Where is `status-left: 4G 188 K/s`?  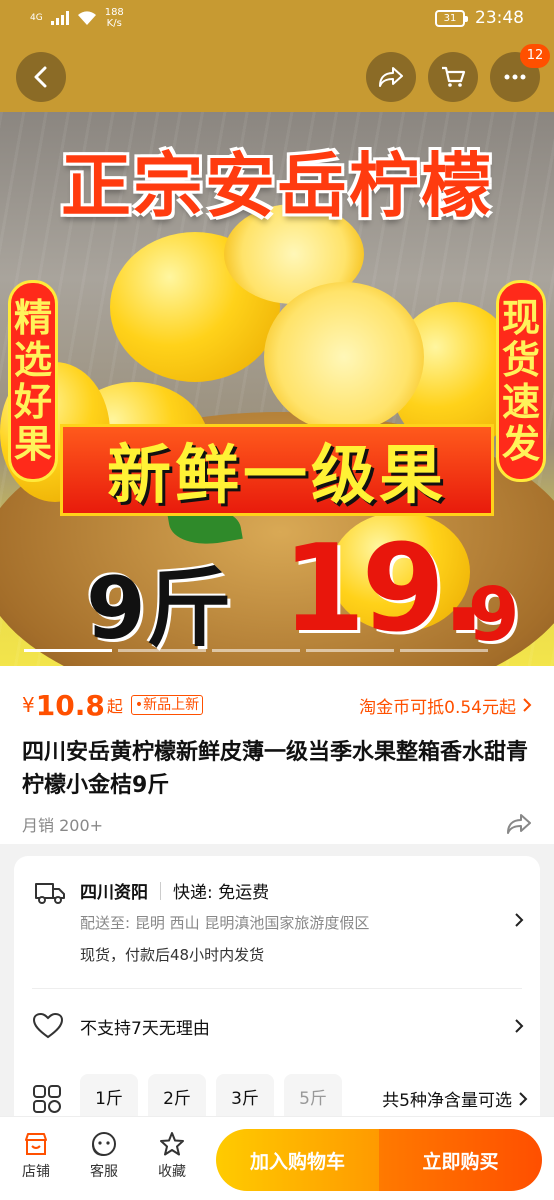 status-left: 4G 188 K/s is located at coordinates (77, 18).